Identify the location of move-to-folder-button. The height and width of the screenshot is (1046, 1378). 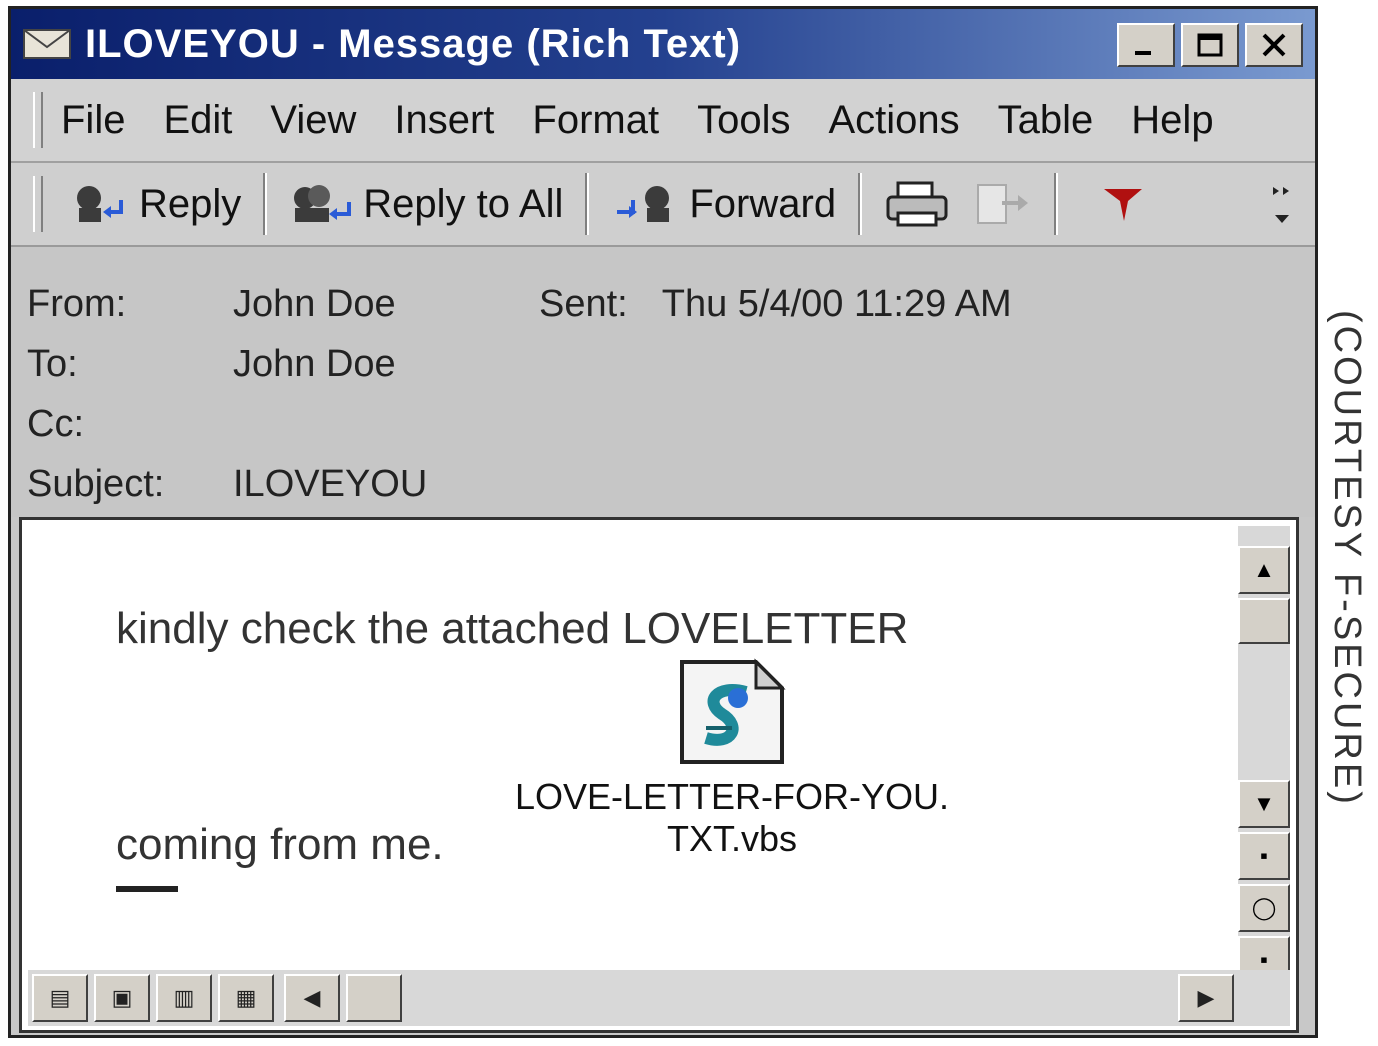
(1002, 204).